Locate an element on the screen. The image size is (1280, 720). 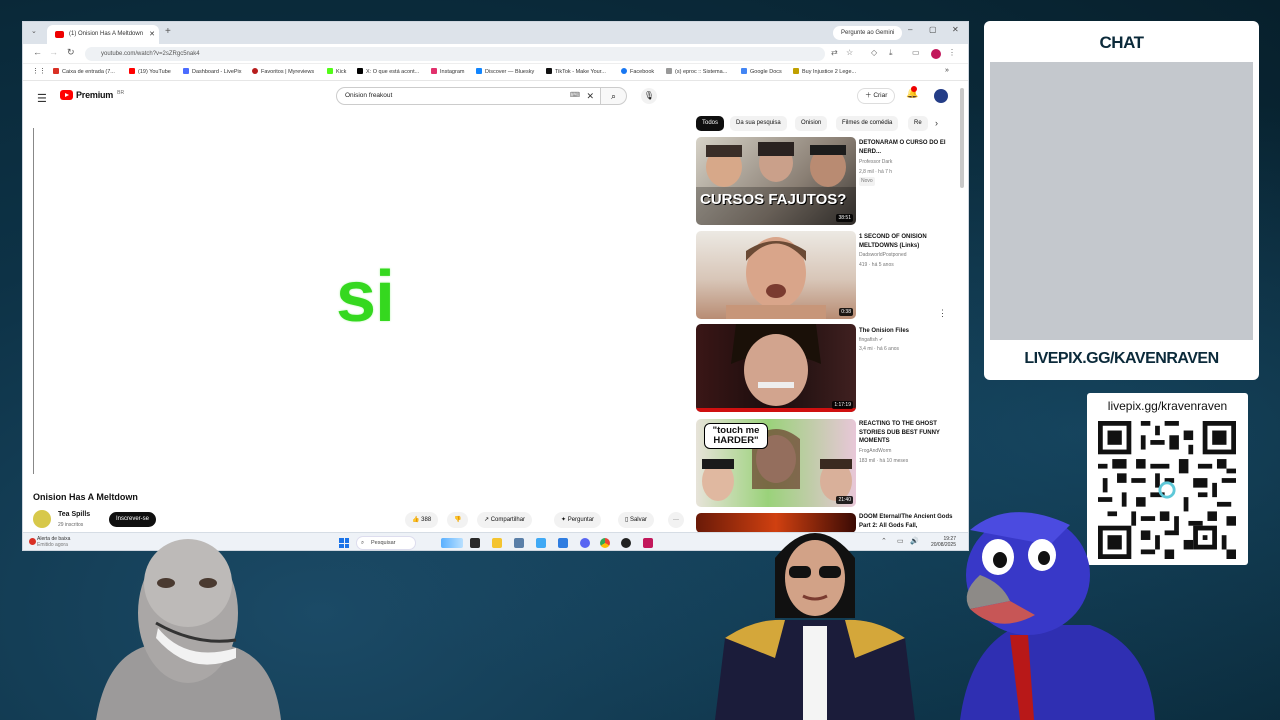
hamburger-menu-icon: ☰ is located at coordinates (42, 98).